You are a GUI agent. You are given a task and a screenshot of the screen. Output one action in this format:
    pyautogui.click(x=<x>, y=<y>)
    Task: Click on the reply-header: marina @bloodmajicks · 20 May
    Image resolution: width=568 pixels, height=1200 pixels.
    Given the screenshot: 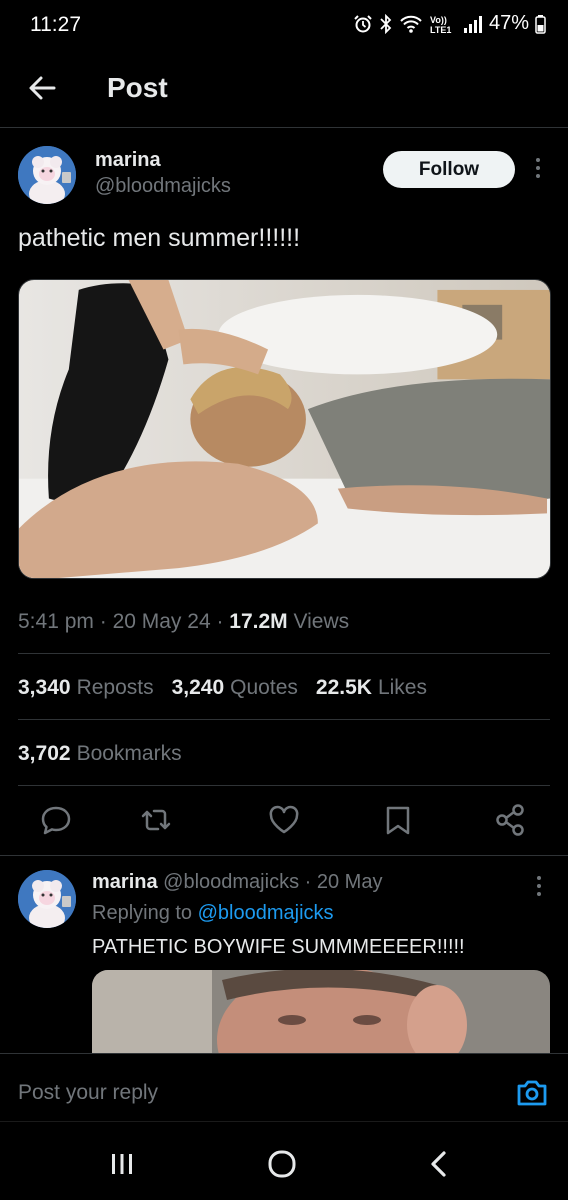 What is the action you would take?
    pyautogui.click(x=237, y=882)
    